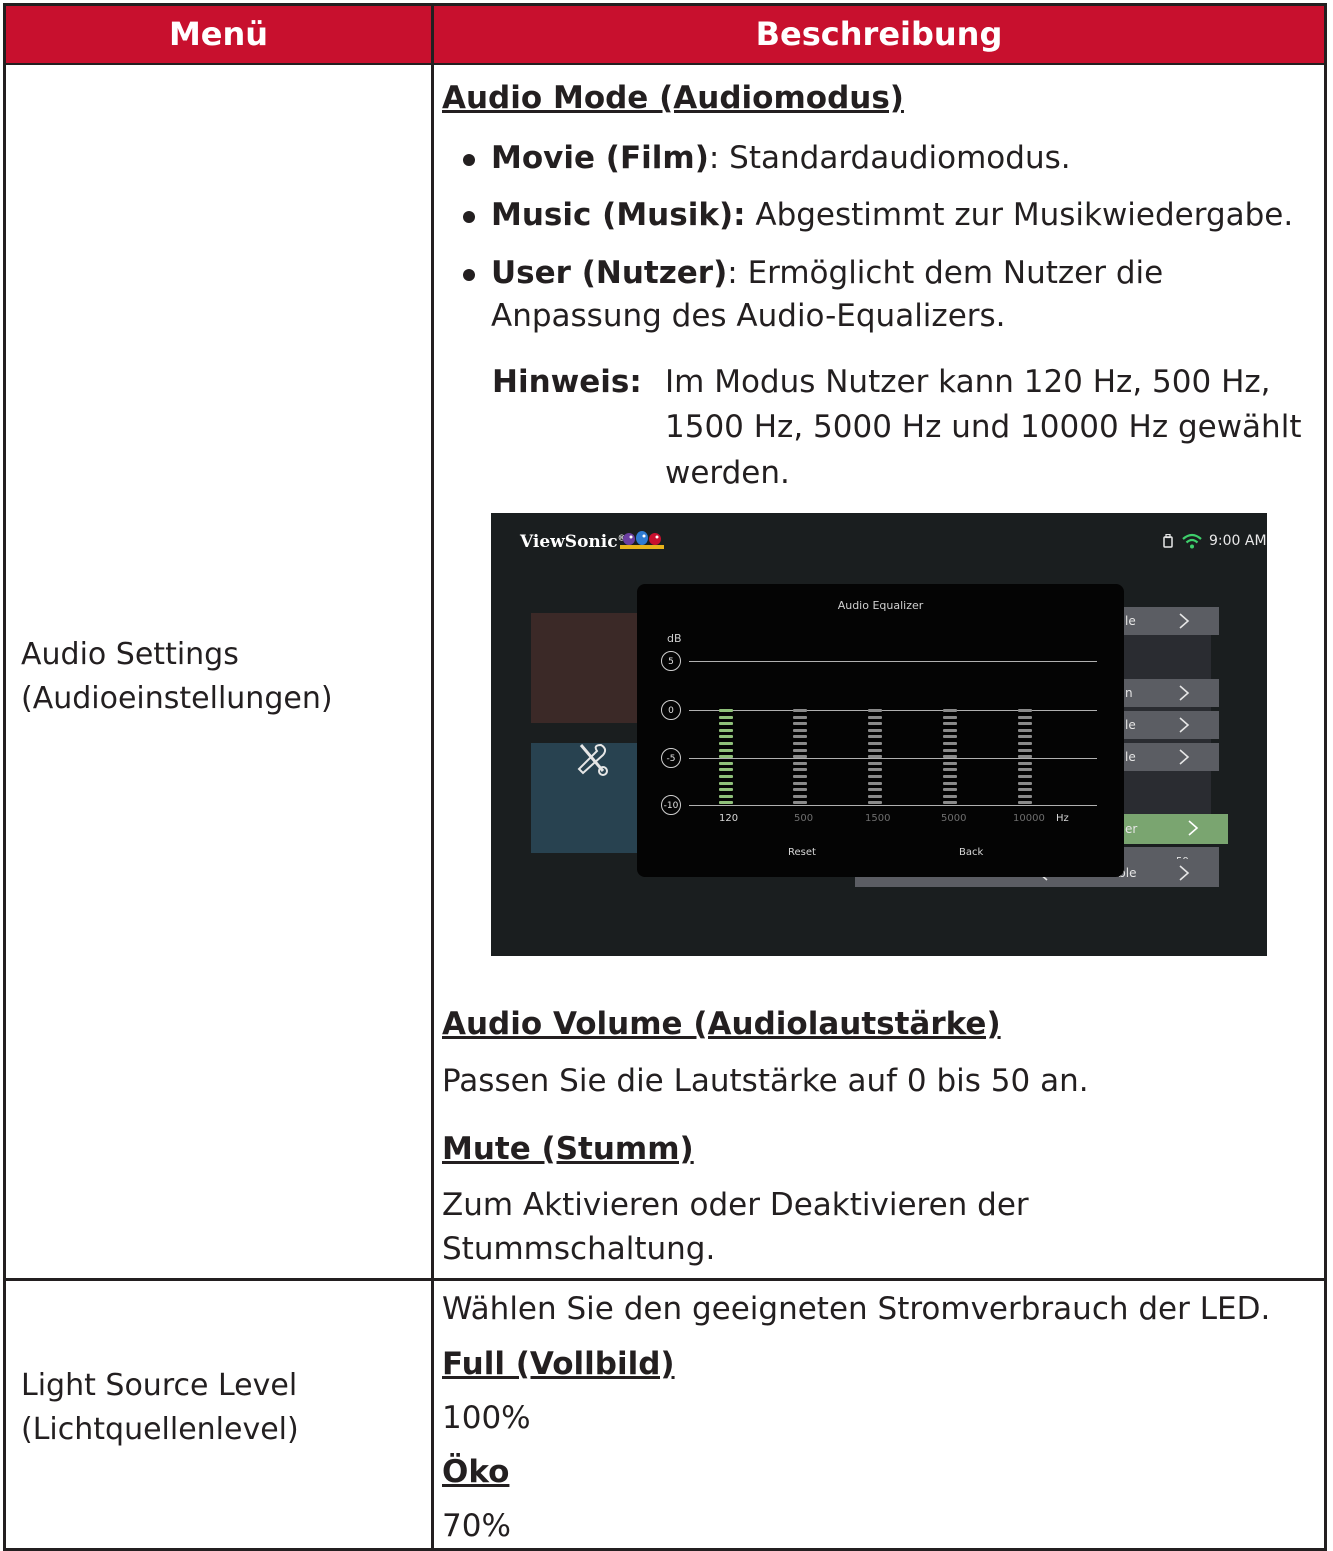 This screenshot has height=1551, width=1333. I want to click on mute-text-line2: Stummschaltung., so click(579, 1249).